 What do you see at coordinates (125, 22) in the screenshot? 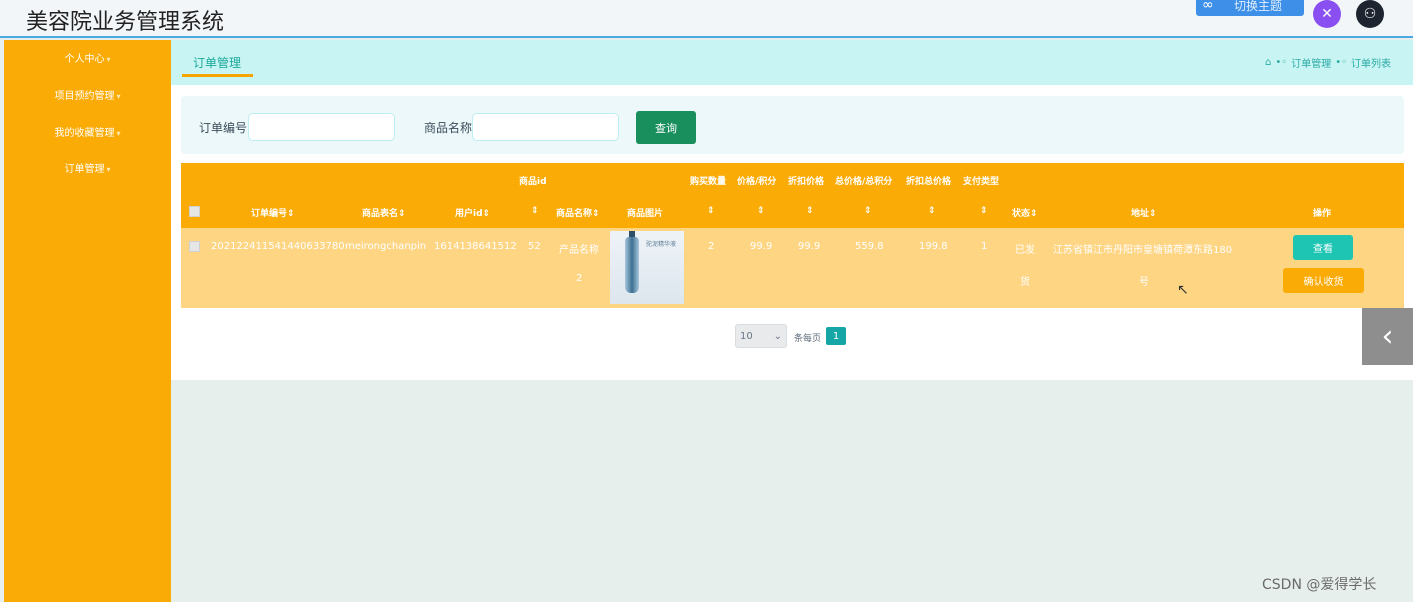
I see `app-title: 美容院业务管理系统` at bounding box center [125, 22].